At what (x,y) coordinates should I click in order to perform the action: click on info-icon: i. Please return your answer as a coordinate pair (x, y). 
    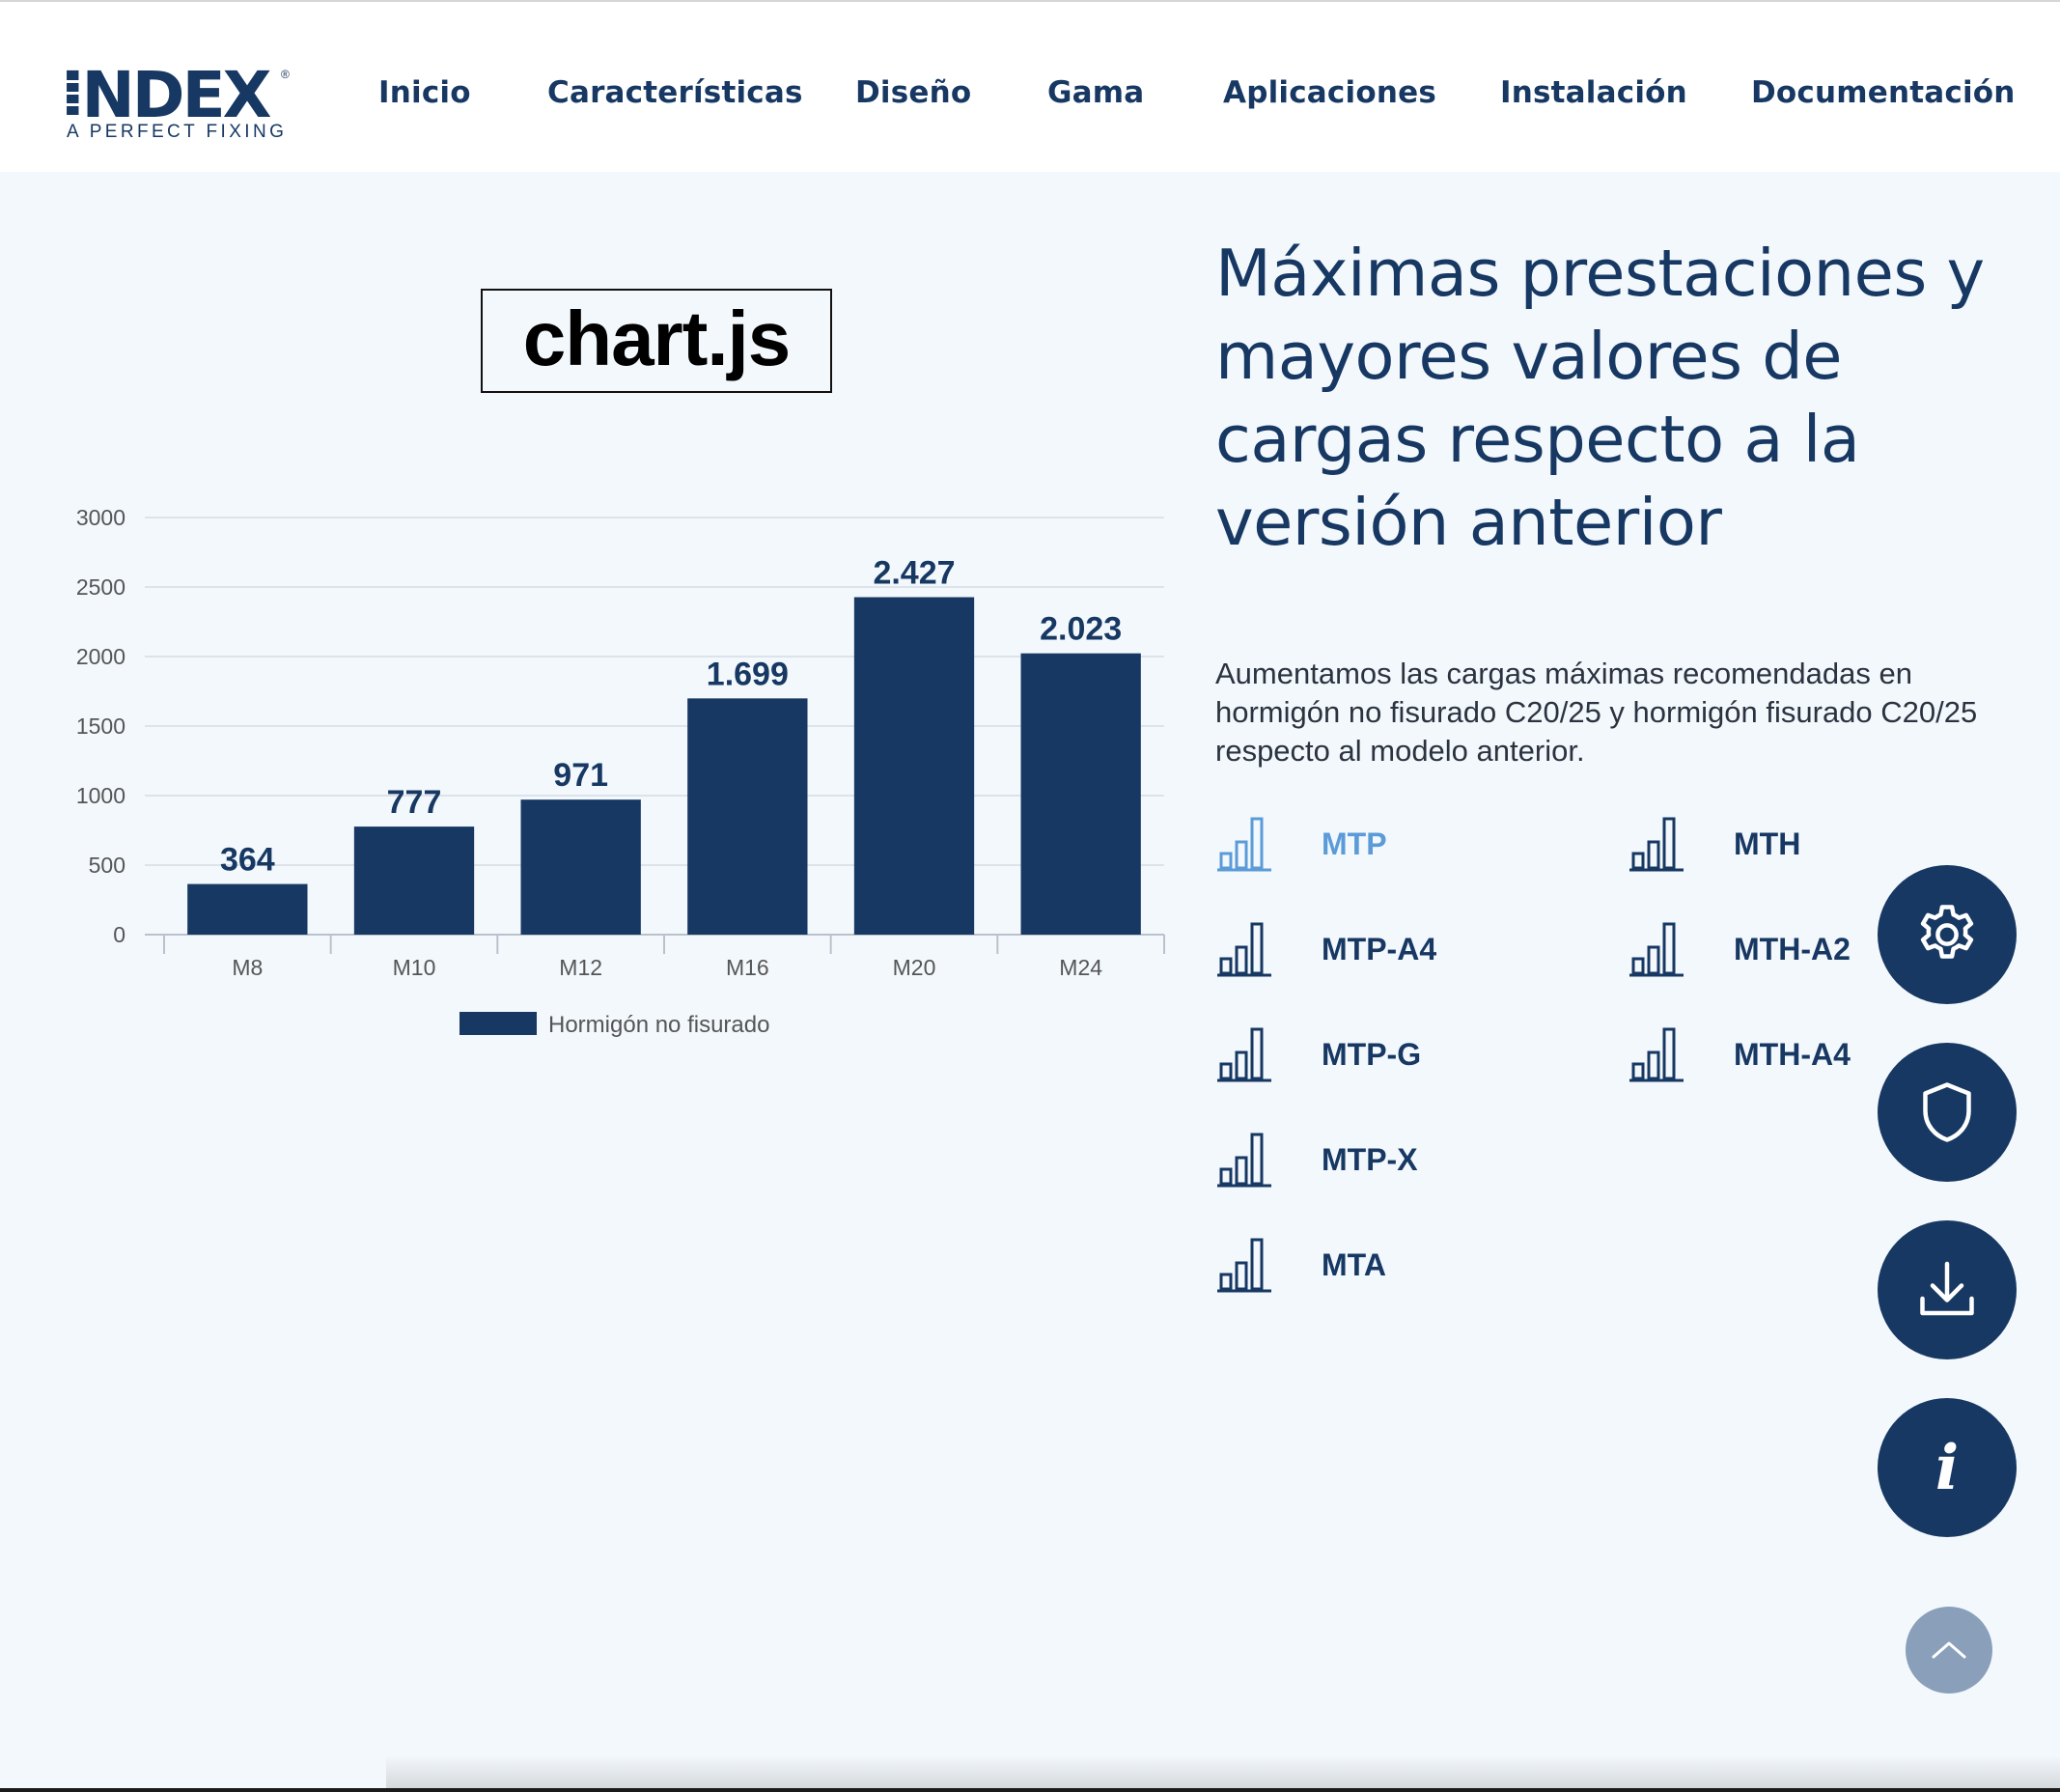
    Looking at the image, I should click on (1948, 1468).